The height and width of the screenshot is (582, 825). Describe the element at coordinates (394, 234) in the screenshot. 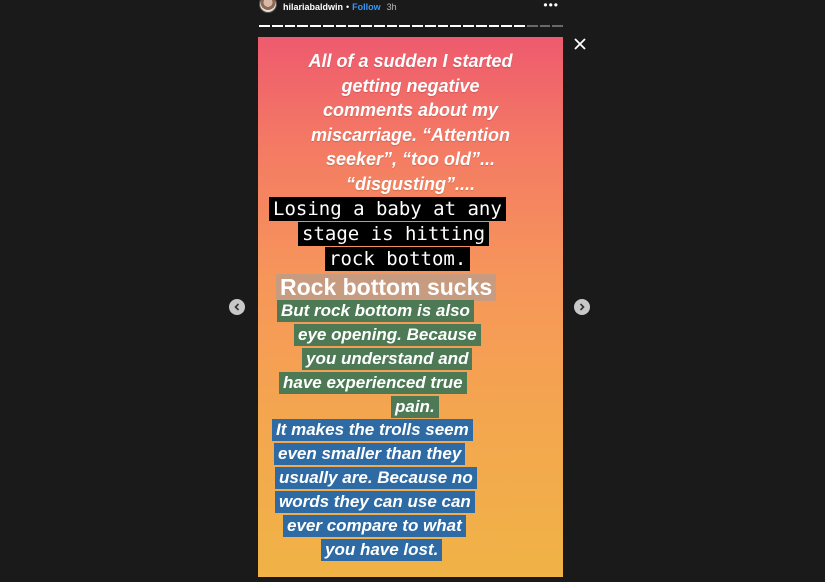

I see `mono-line: stage is hitting` at that location.